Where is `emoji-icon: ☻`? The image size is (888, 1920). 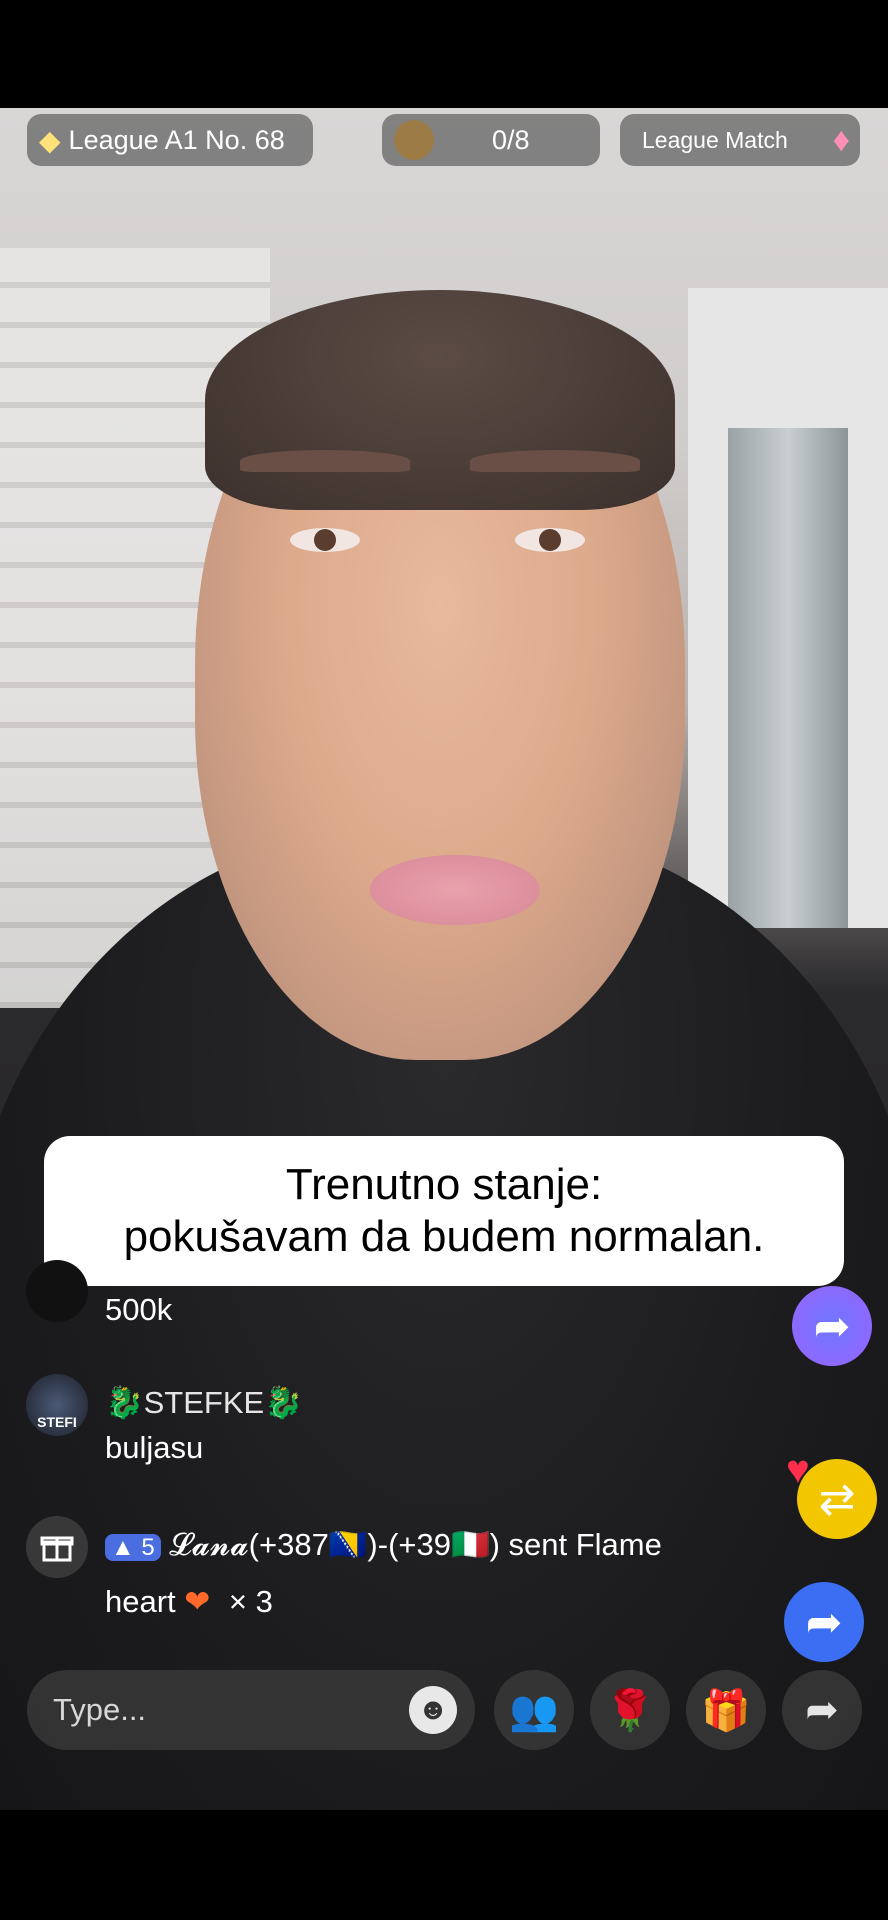
emoji-icon: ☻ is located at coordinates (433, 1710).